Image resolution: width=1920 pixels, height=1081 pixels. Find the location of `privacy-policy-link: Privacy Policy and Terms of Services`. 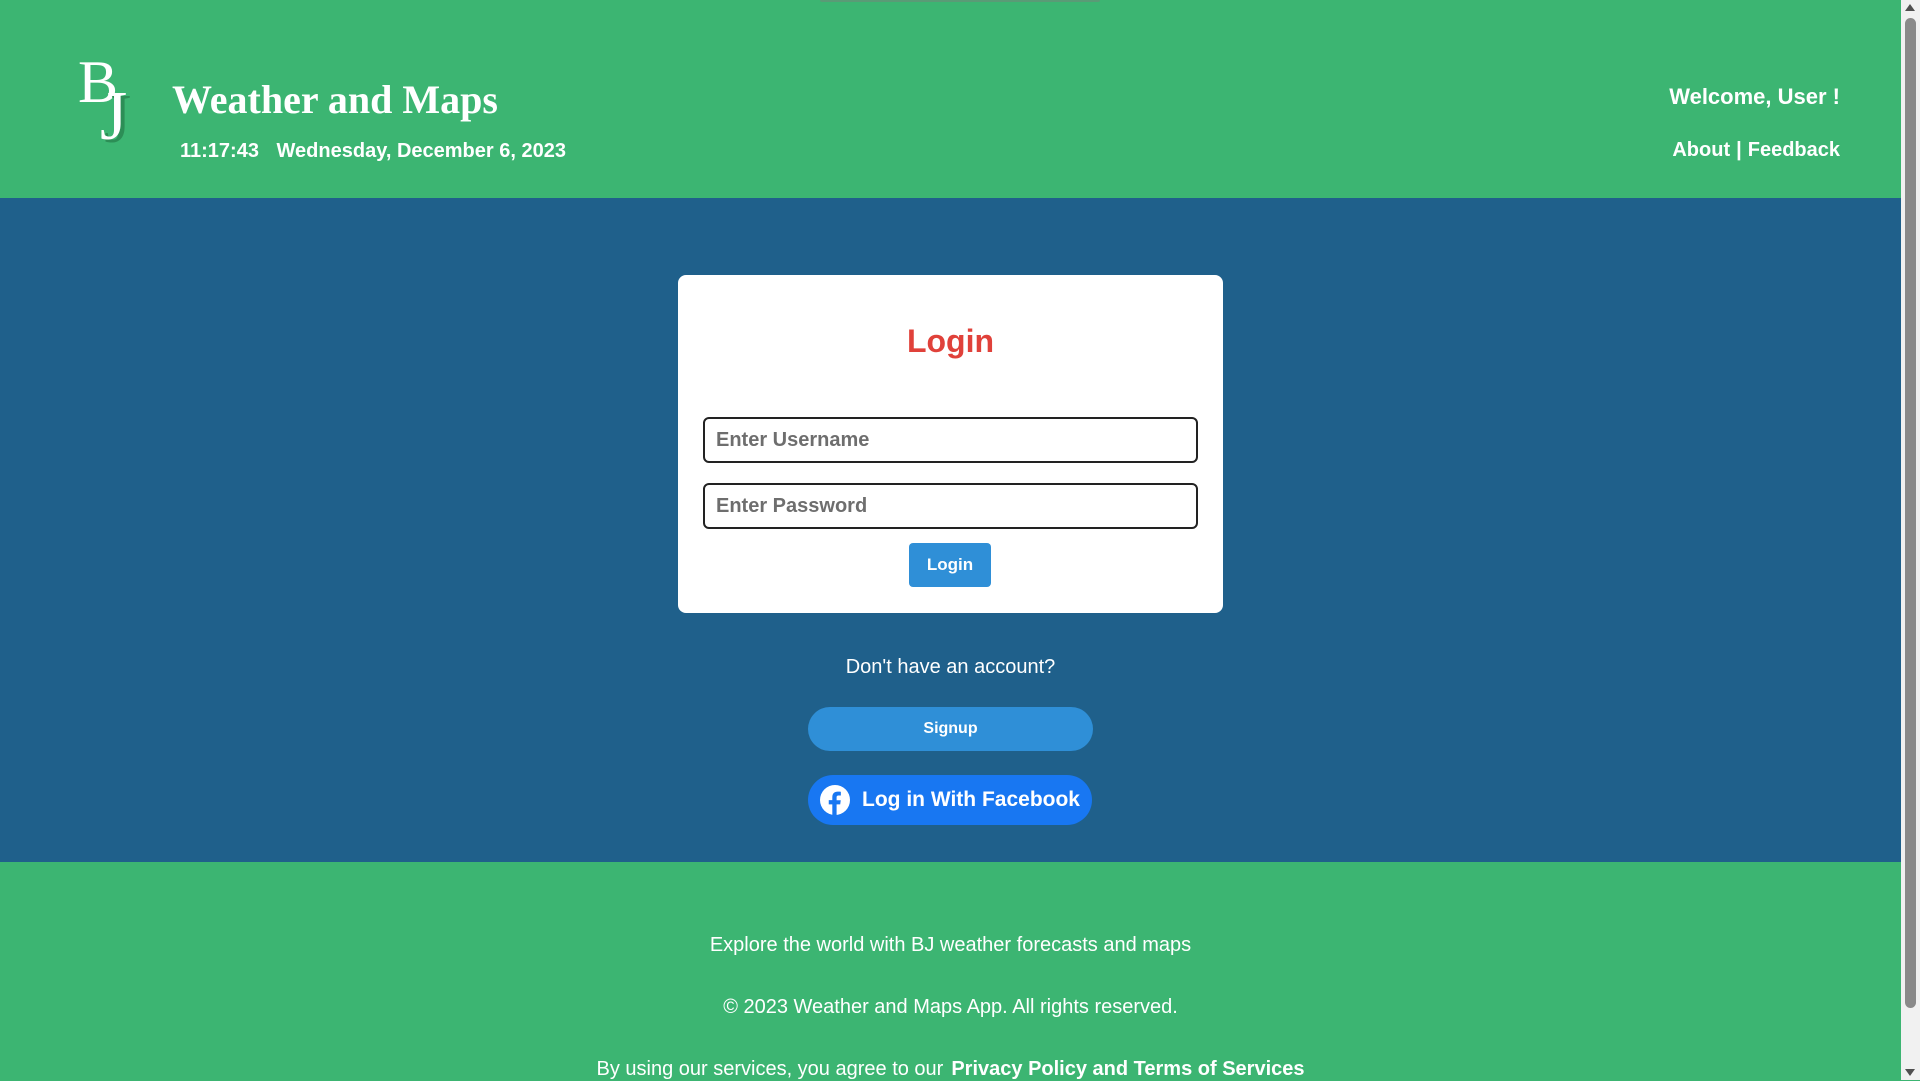

privacy-policy-link: Privacy Policy and Terms of Services is located at coordinates (1127, 1069).